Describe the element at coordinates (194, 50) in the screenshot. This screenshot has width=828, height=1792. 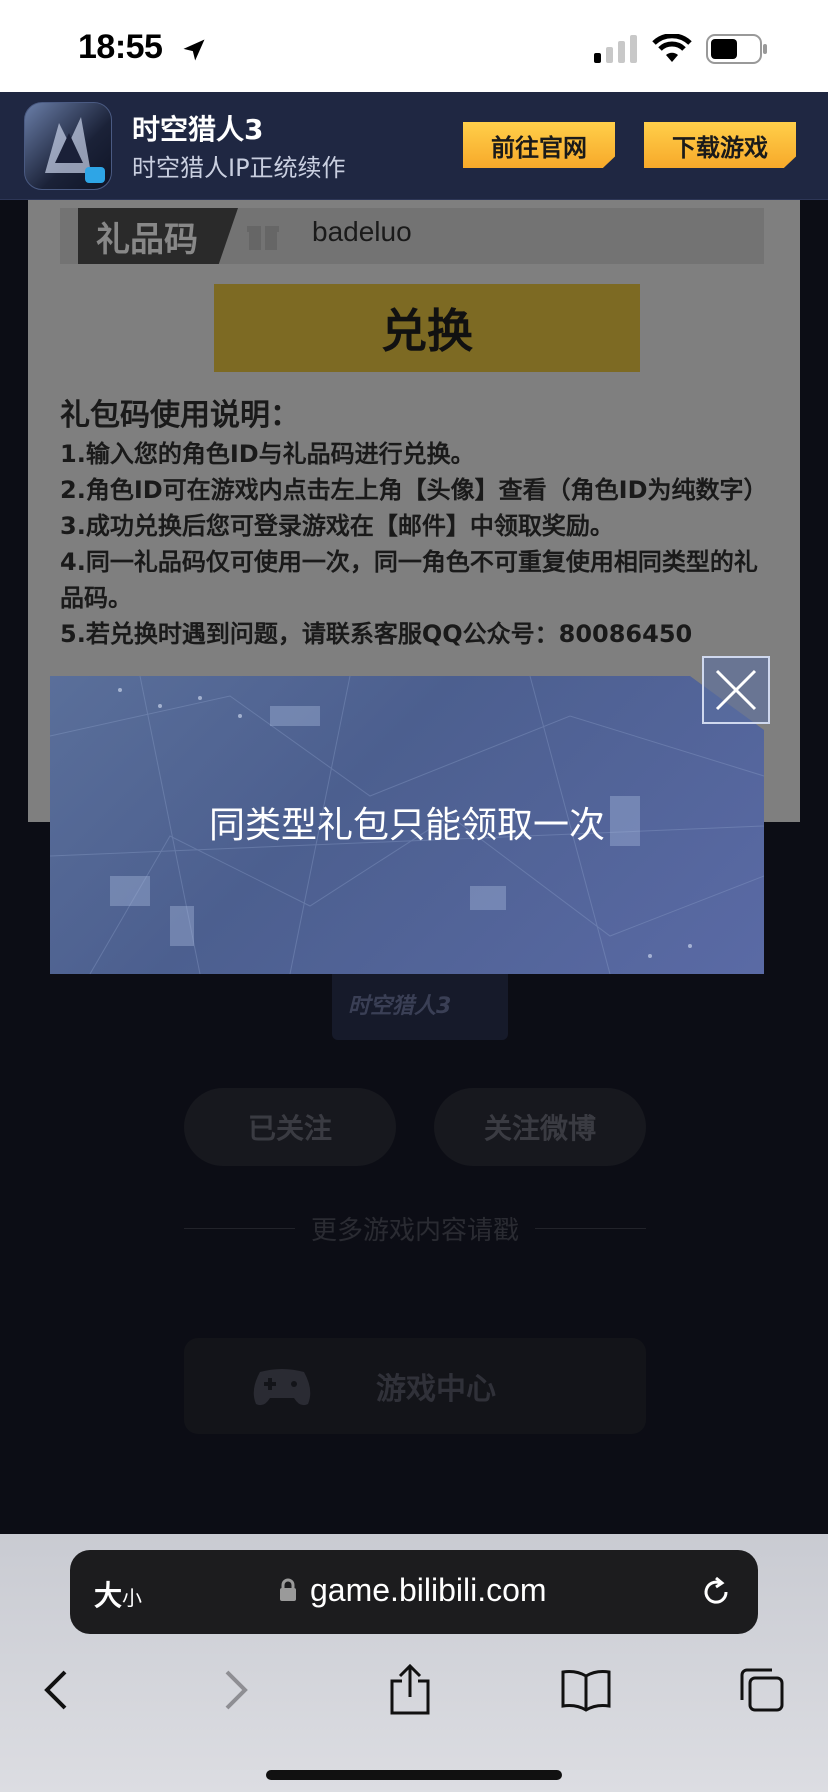
I see `location-arrow-icon` at that location.